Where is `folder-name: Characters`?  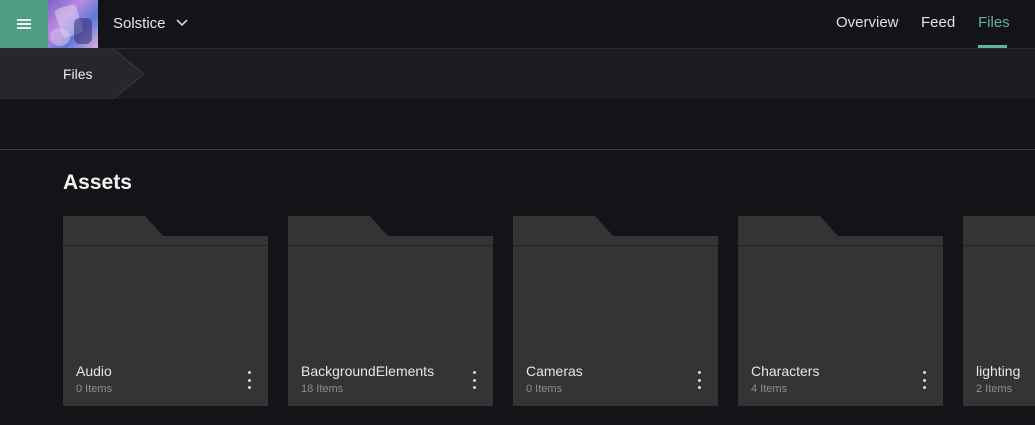 folder-name: Characters is located at coordinates (785, 371).